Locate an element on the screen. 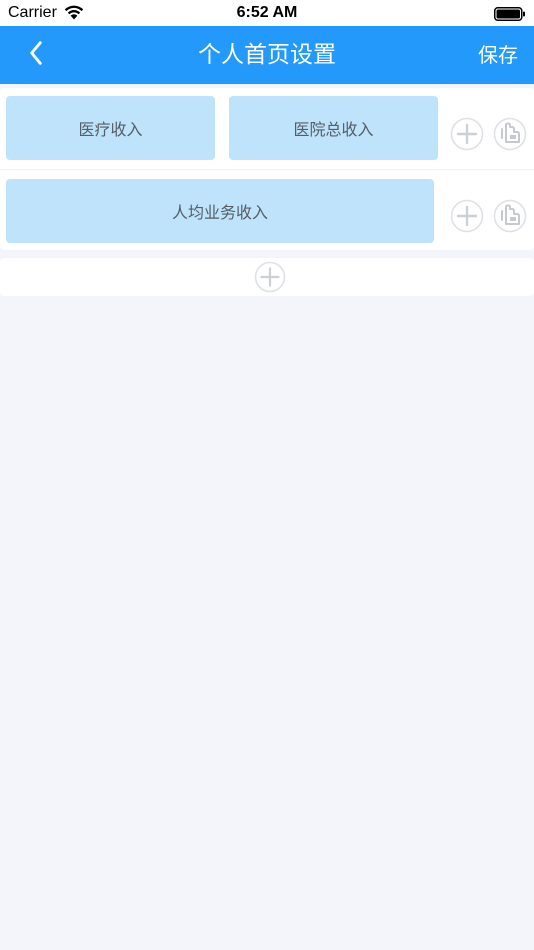 This screenshot has width=534, height=950. battery-icon is located at coordinates (510, 13).